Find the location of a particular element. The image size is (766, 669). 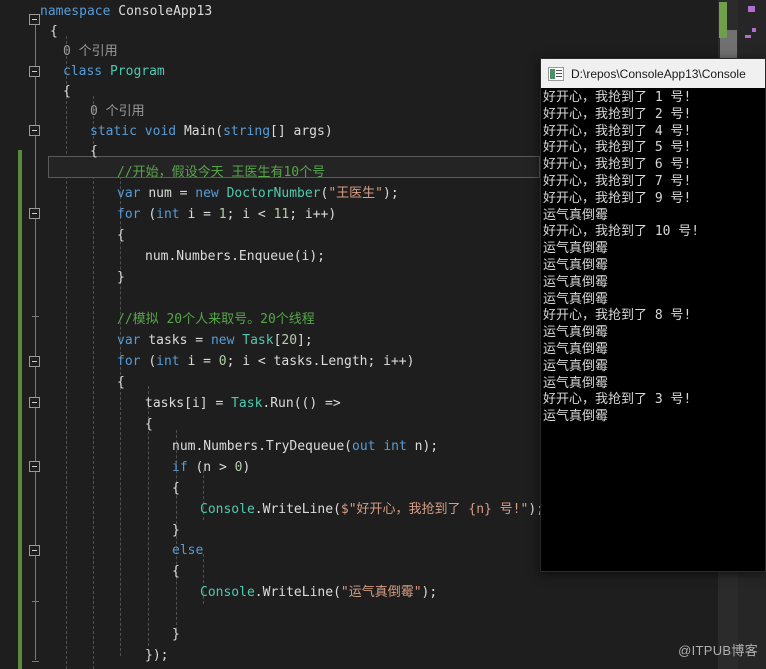

code-line: tasks[i] = Task.Run(() => is located at coordinates (170, 404).